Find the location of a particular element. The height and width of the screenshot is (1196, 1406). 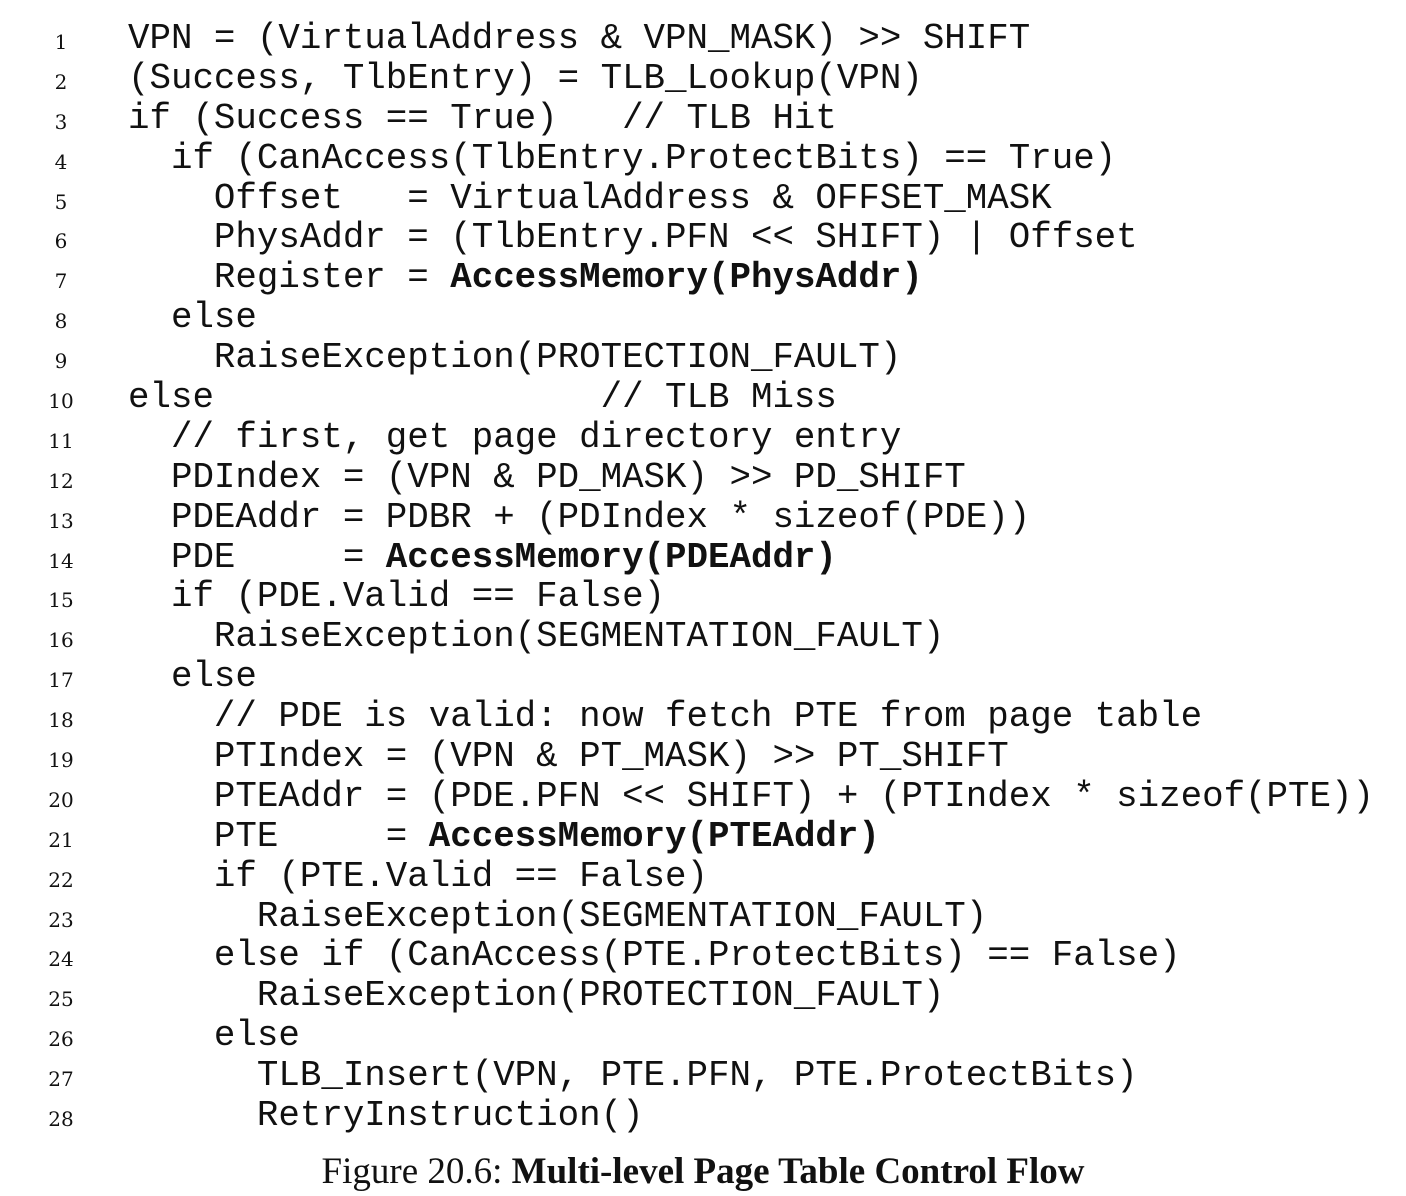

code-line: 28 RetryInstruction() is located at coordinates (703, 1116).